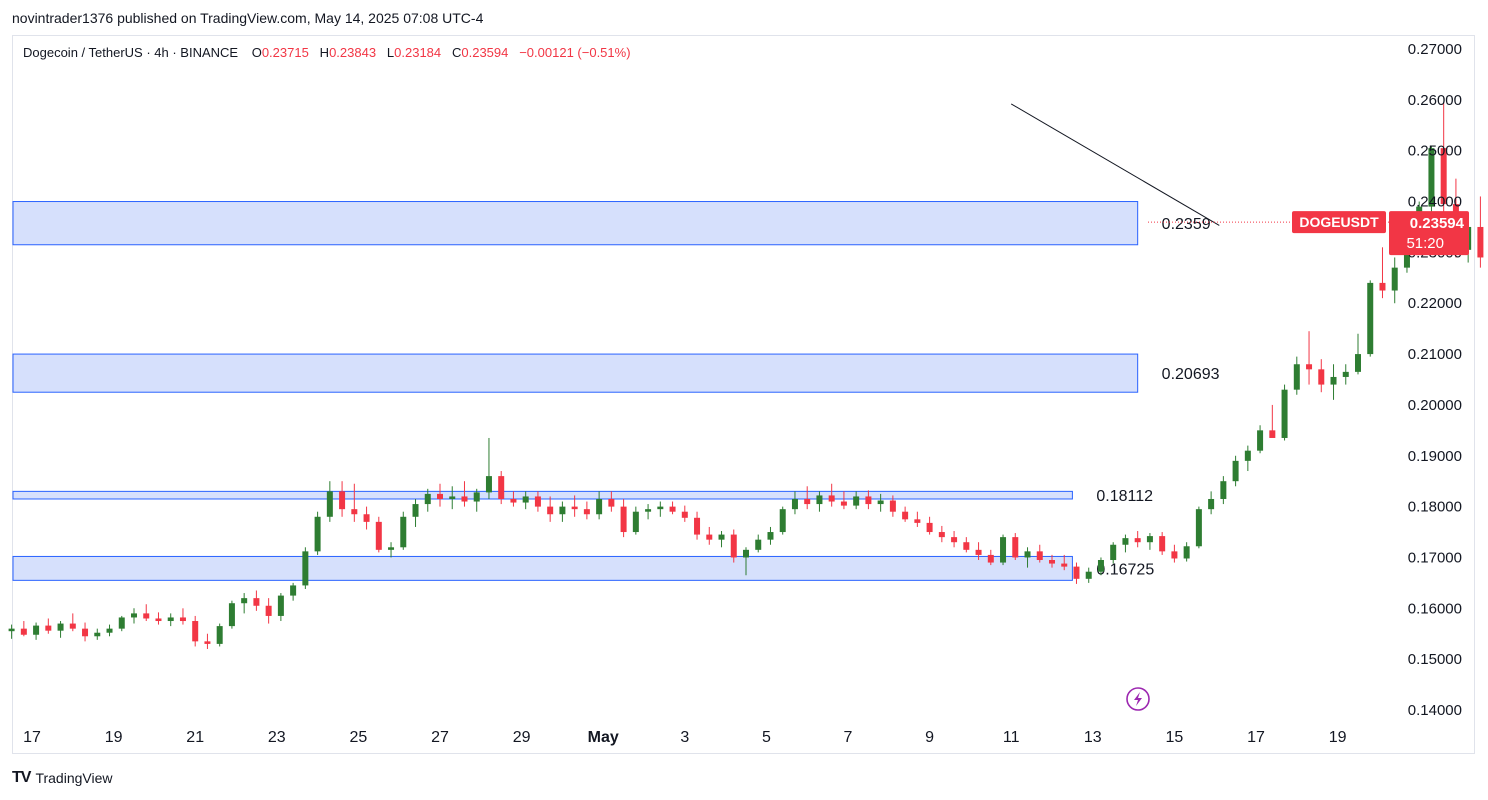 This screenshot has height=800, width=1488. I want to click on brand-name: TradingView, so click(74, 778).